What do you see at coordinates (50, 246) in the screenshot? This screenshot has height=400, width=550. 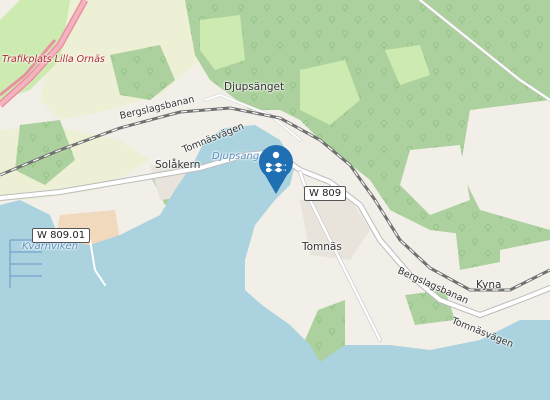 I see `label-kvarnviken: Kvarnviken` at bounding box center [50, 246].